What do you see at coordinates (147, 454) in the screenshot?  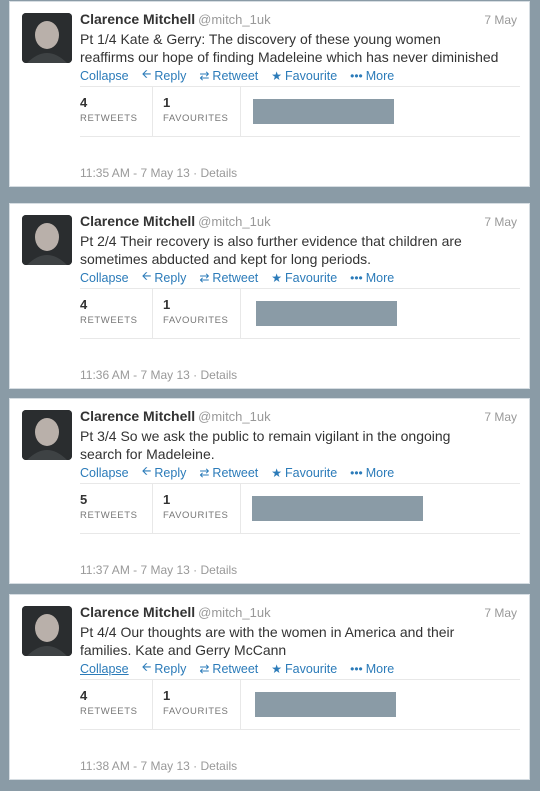 I see `tweet-text-line: search for Madeleine.` at bounding box center [147, 454].